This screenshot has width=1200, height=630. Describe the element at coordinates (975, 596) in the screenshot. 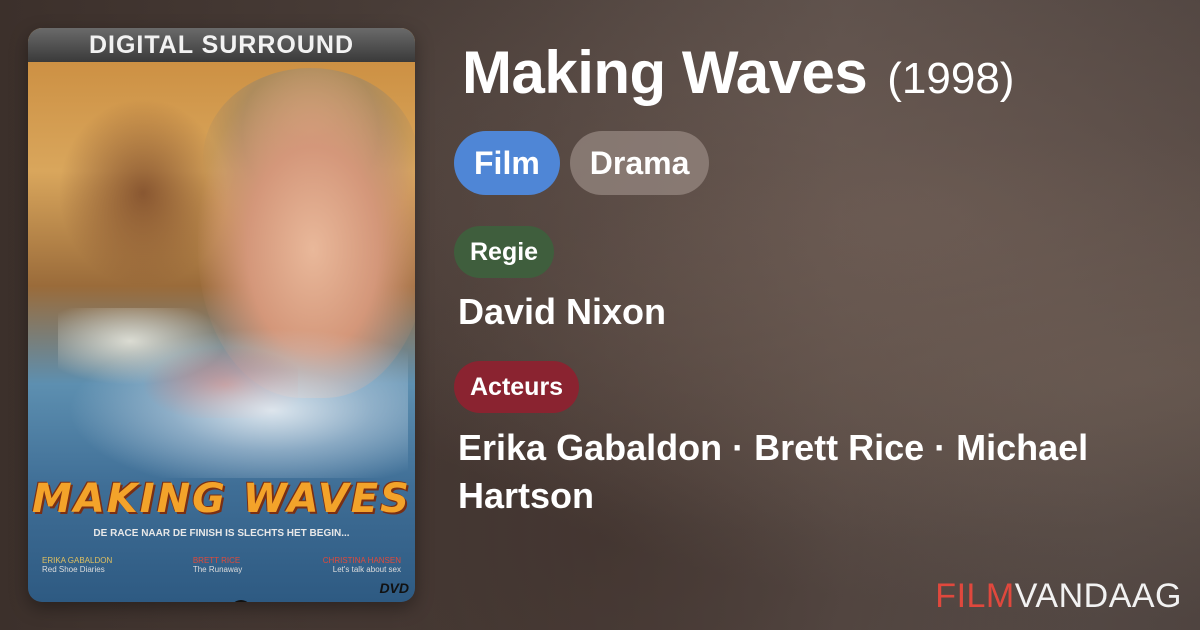

I see `brand-part-film: FILM` at that location.